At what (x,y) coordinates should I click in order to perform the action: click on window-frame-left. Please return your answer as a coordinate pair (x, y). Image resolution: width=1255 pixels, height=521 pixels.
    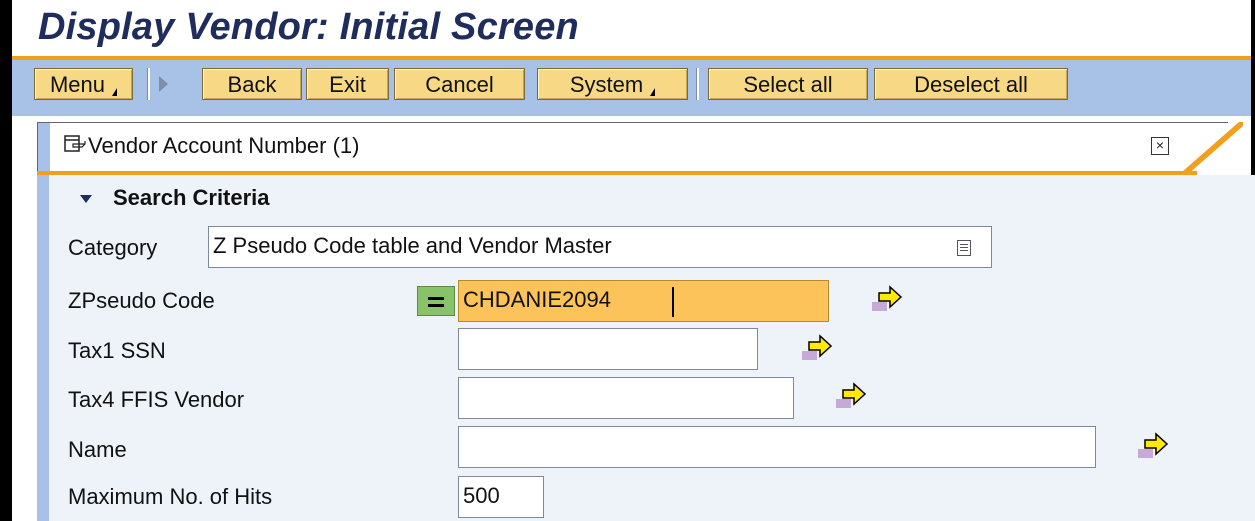
    Looking at the image, I should click on (6, 260).